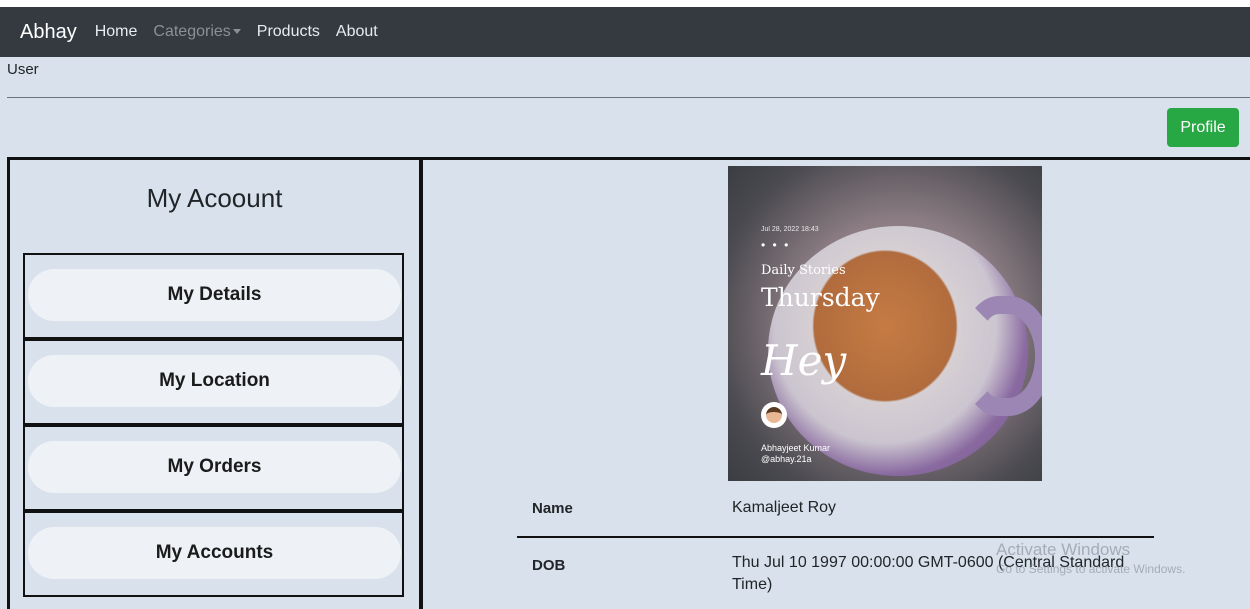 Image resolution: width=1250 pixels, height=609 pixels. Describe the element at coordinates (357, 32) in the screenshot. I see `nav-link-about: About` at that location.